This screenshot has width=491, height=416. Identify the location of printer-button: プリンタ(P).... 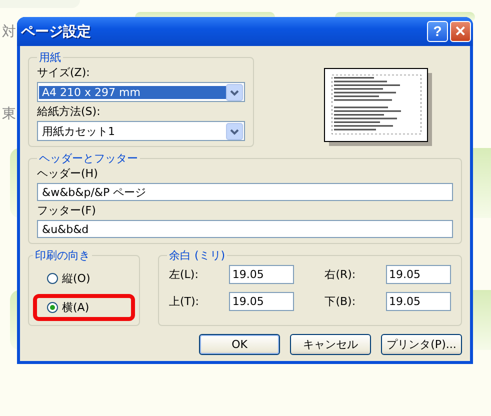
(421, 344).